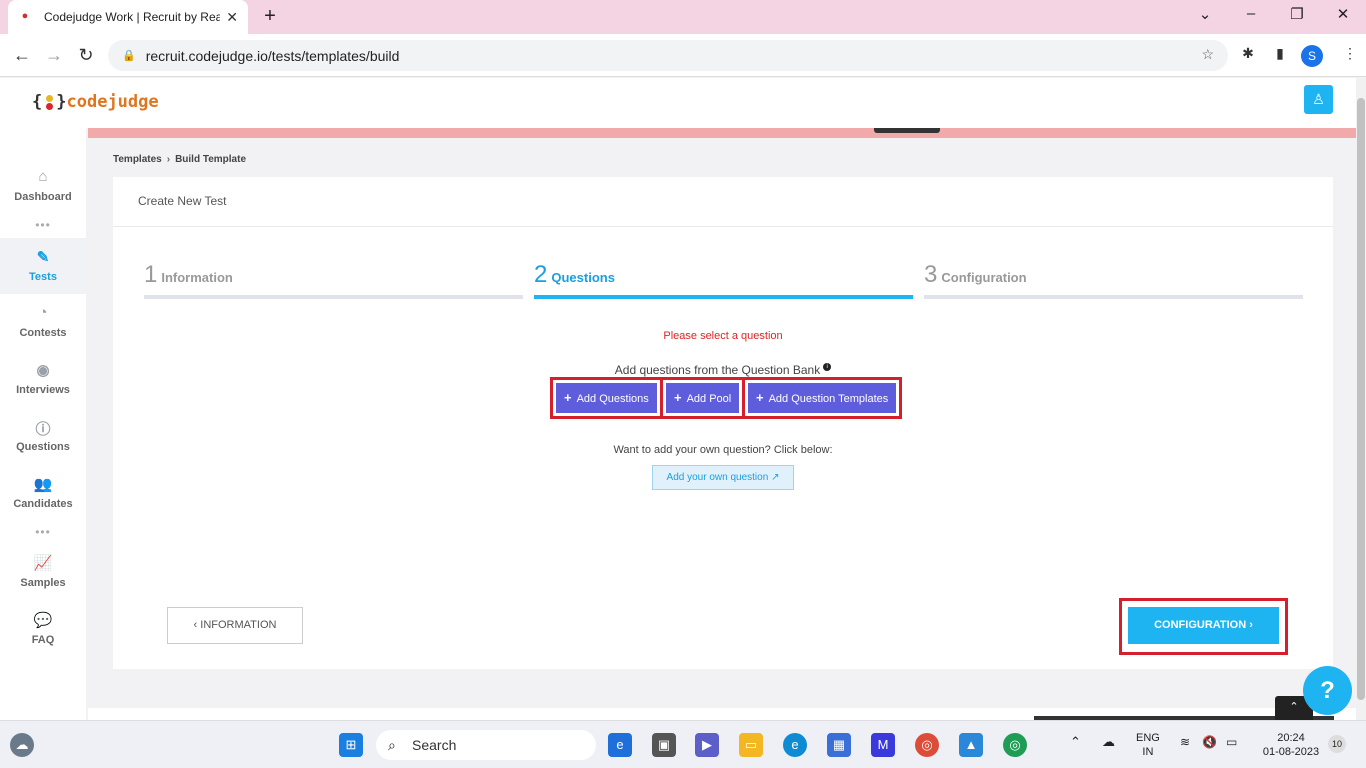 This screenshot has width=1366, height=768. I want to click on search-icon: ⌕, so click(392, 745).